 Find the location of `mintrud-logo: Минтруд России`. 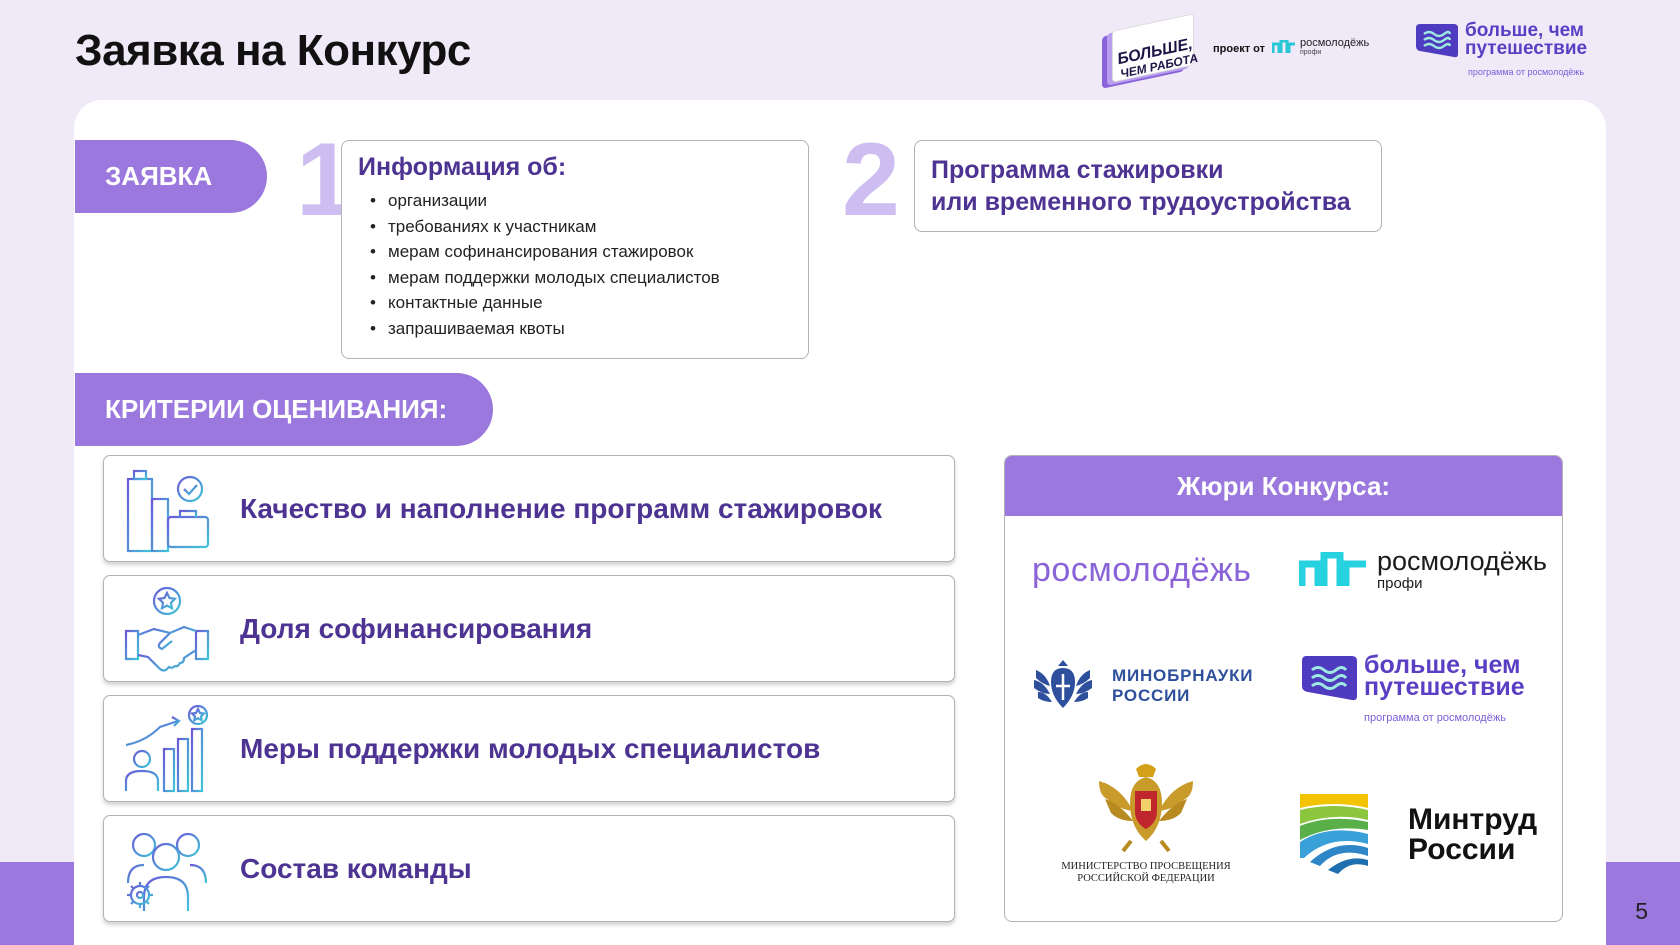

mintrud-logo: Минтруд России is located at coordinates (1418, 835).